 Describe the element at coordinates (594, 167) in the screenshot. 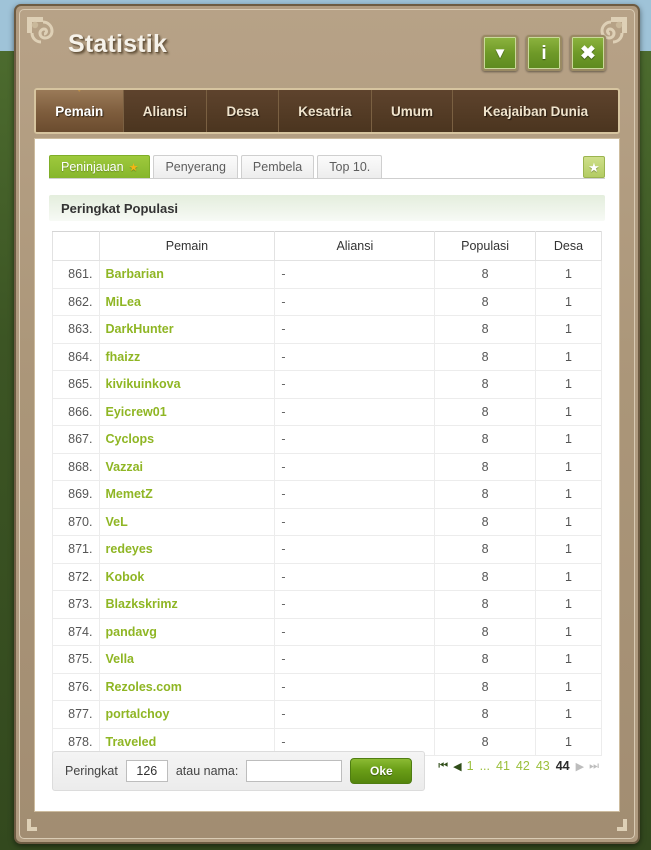

I see `favorite-button: ★` at that location.